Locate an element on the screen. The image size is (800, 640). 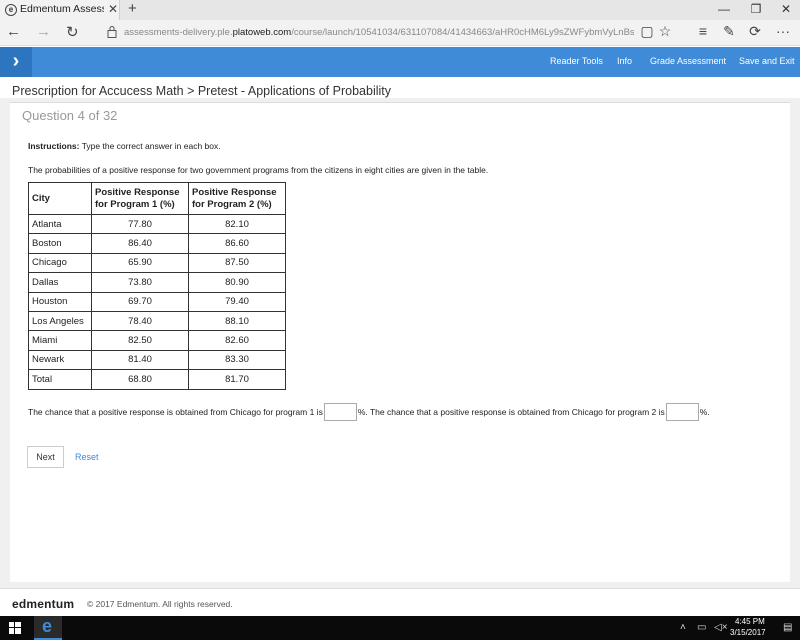
table-cell: 78.40 is located at coordinates (140, 321).